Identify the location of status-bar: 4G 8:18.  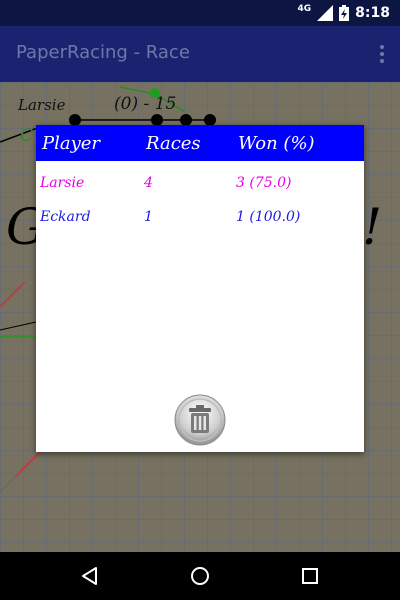
(200, 13).